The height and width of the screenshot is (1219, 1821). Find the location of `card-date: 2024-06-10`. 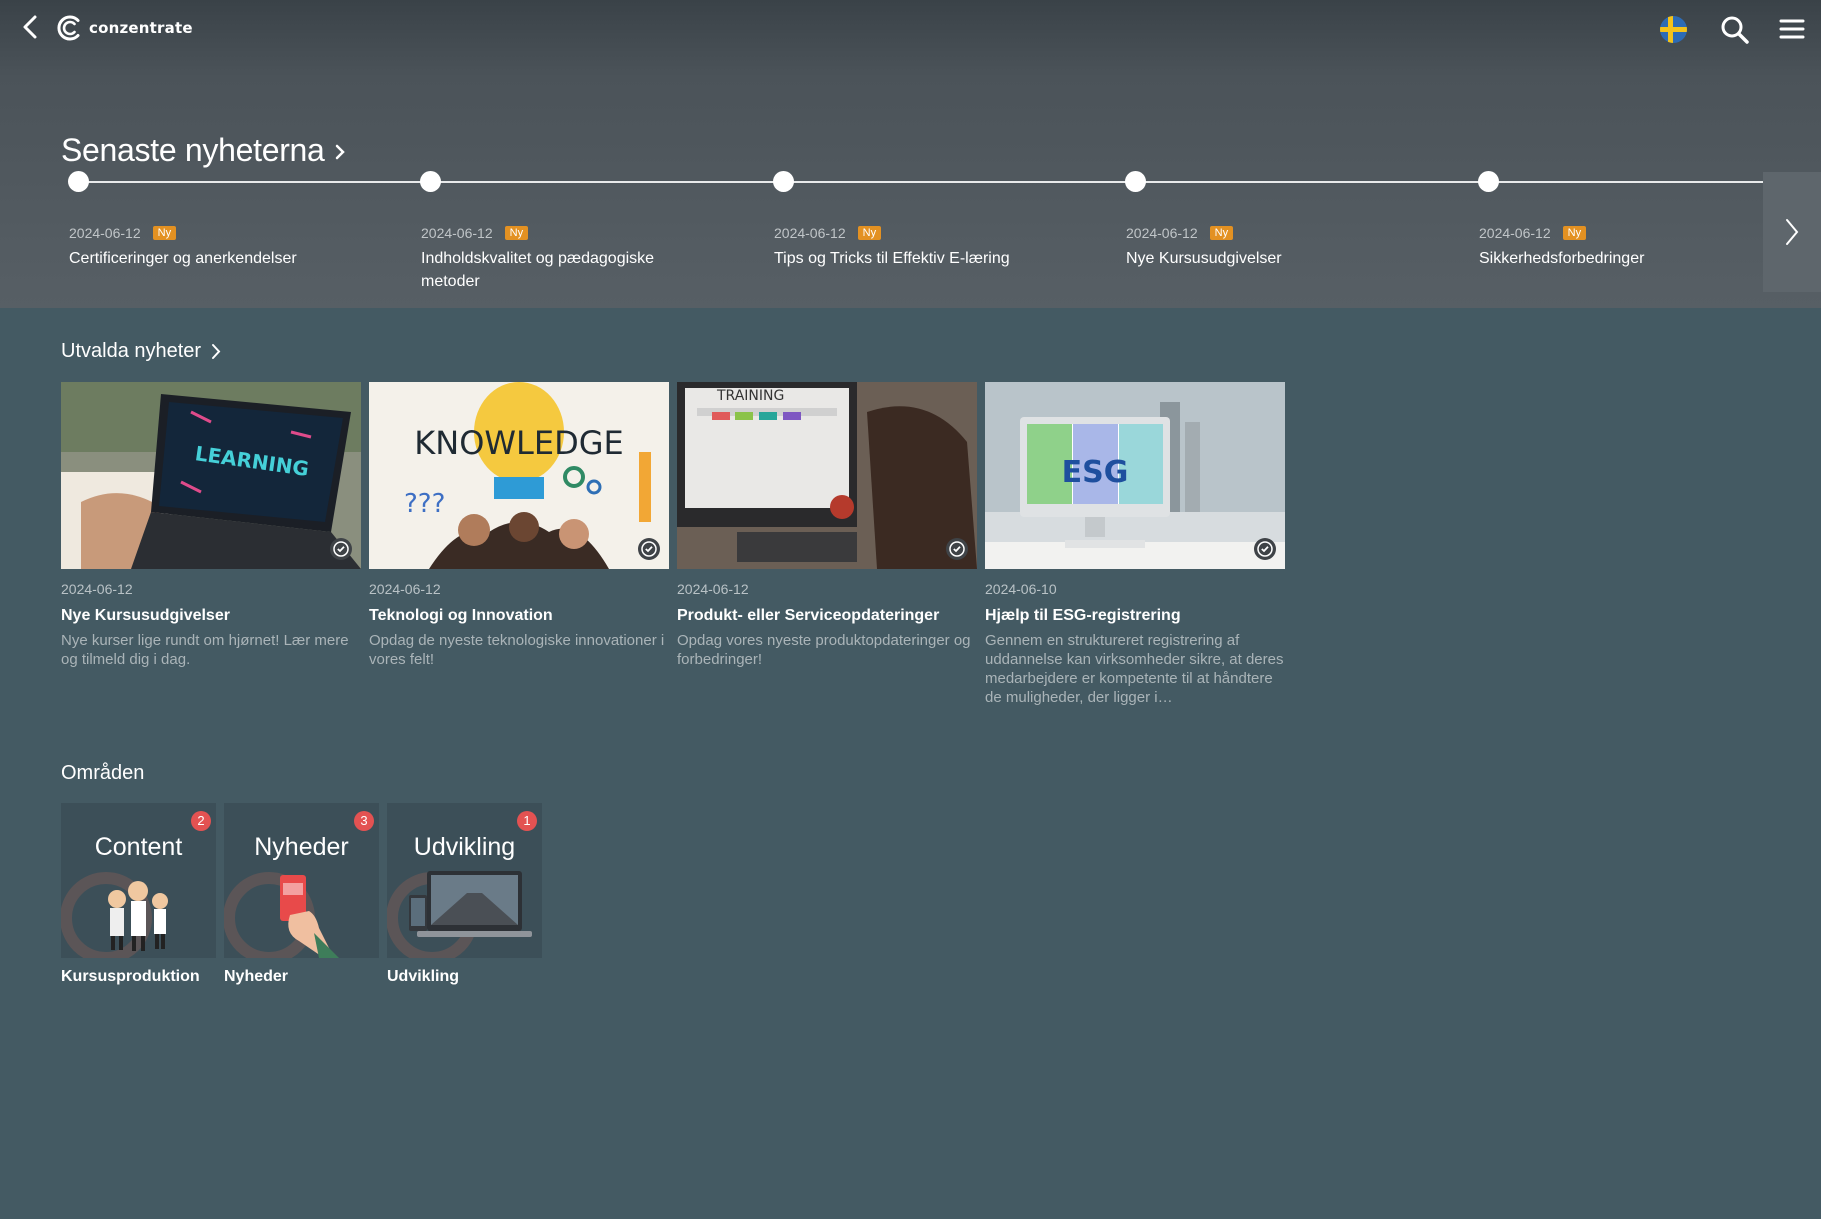

card-date: 2024-06-10 is located at coordinates (1021, 589).